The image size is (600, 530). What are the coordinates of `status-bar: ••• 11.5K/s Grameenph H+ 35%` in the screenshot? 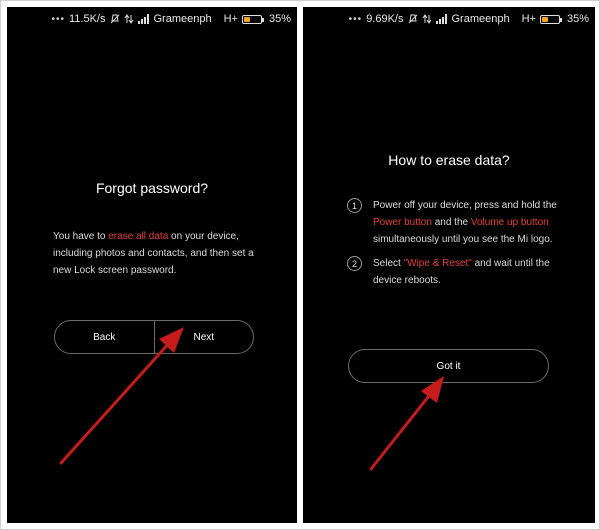 It's located at (152, 19).